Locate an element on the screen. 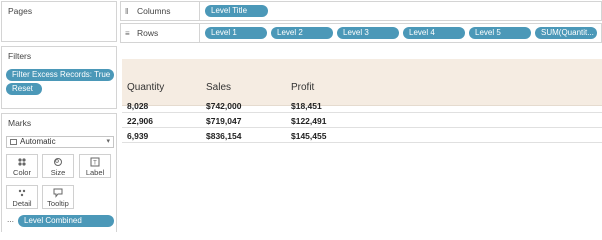  table-row: 22,906 $719,047 $122,491 is located at coordinates (362, 121).